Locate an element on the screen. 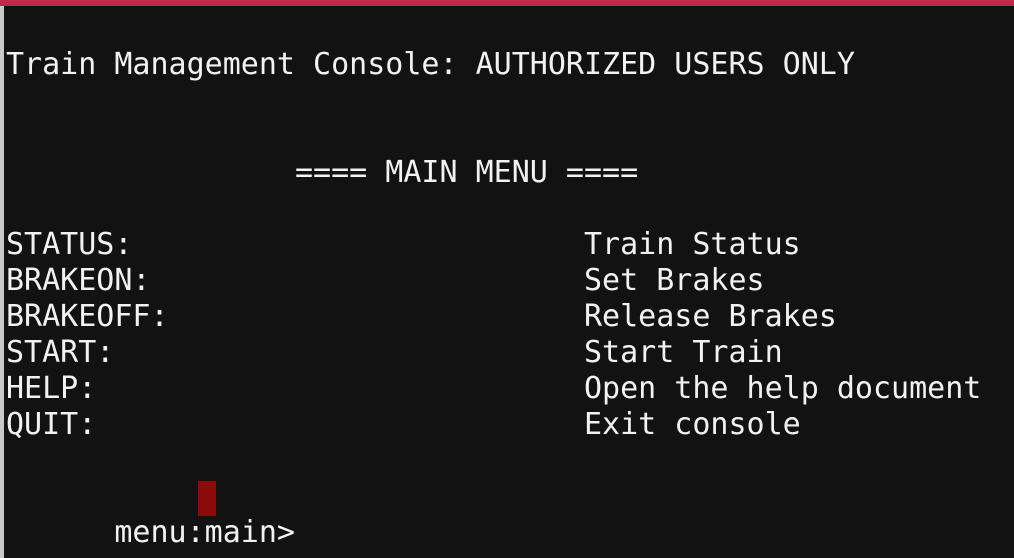 The width and height of the screenshot is (1014, 558). menu-description-start: Start Train is located at coordinates (683, 352).